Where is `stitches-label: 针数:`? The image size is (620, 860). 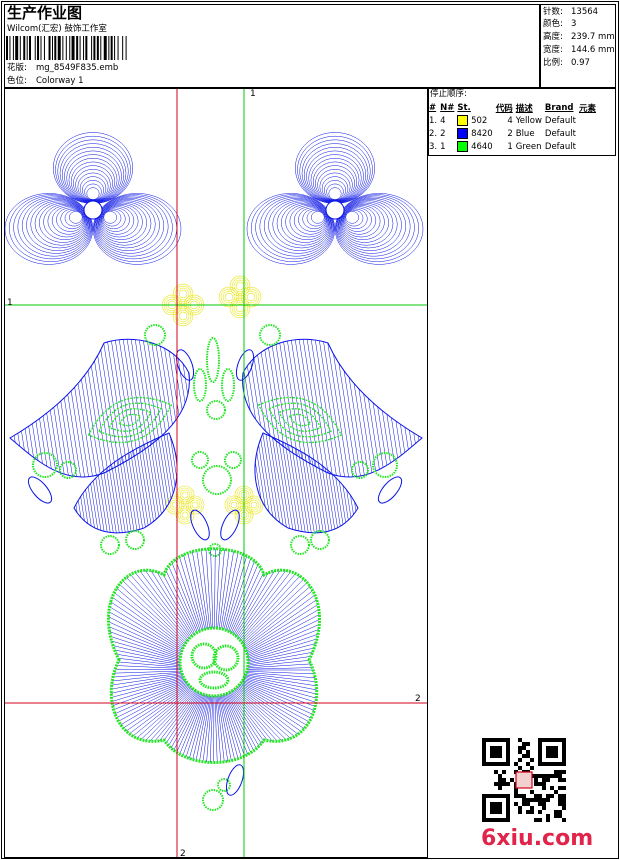
stitches-label: 针数: is located at coordinates (553, 12).